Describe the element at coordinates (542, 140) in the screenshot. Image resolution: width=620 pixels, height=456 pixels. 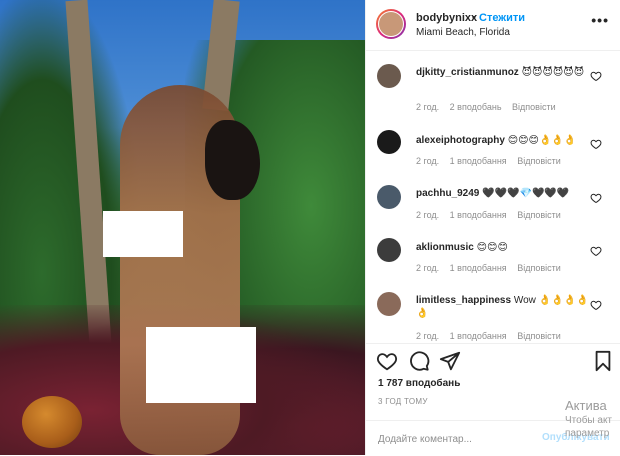
I see `comment-body: 😊😊😊👌👌👌` at that location.